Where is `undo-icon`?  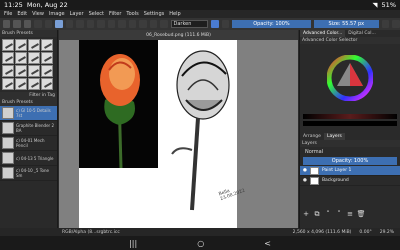
undo-icon is located at coordinates (38, 24).